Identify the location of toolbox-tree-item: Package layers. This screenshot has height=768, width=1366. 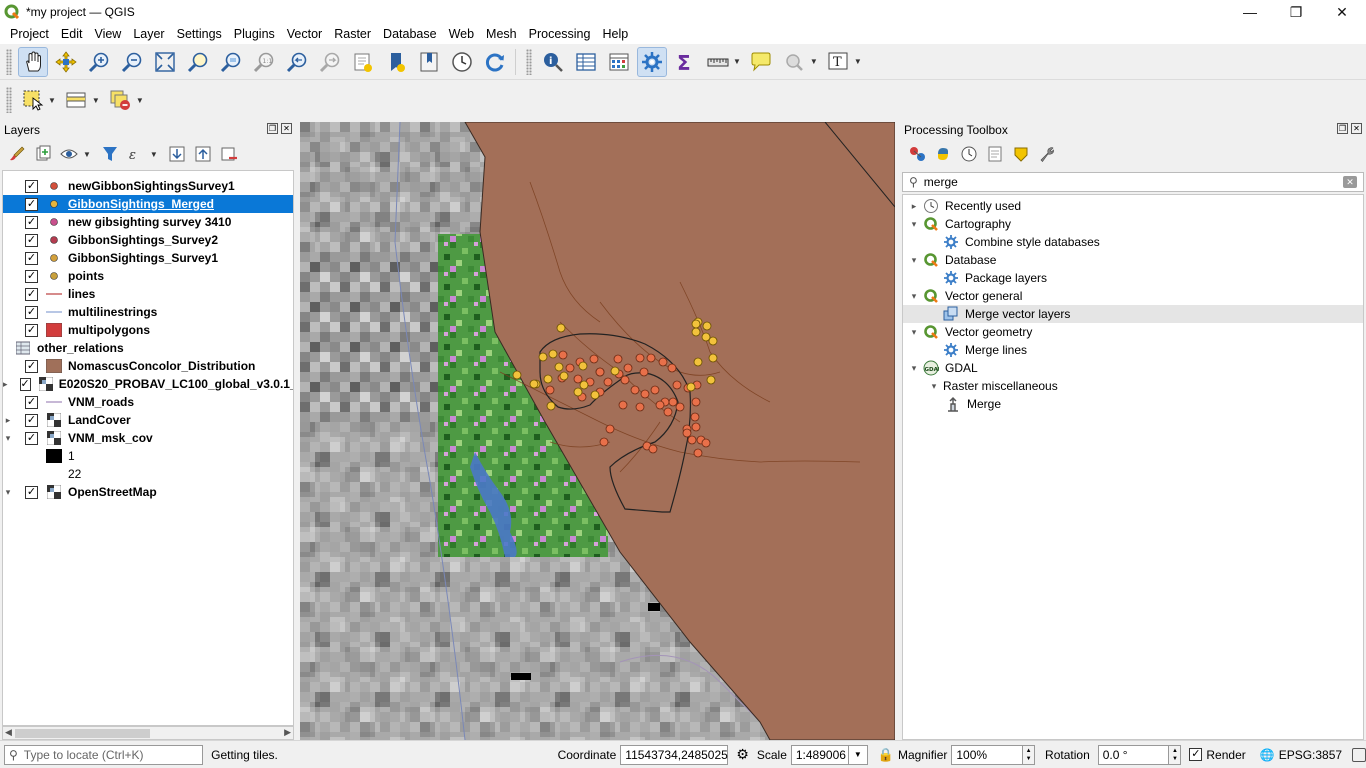
(1133, 278).